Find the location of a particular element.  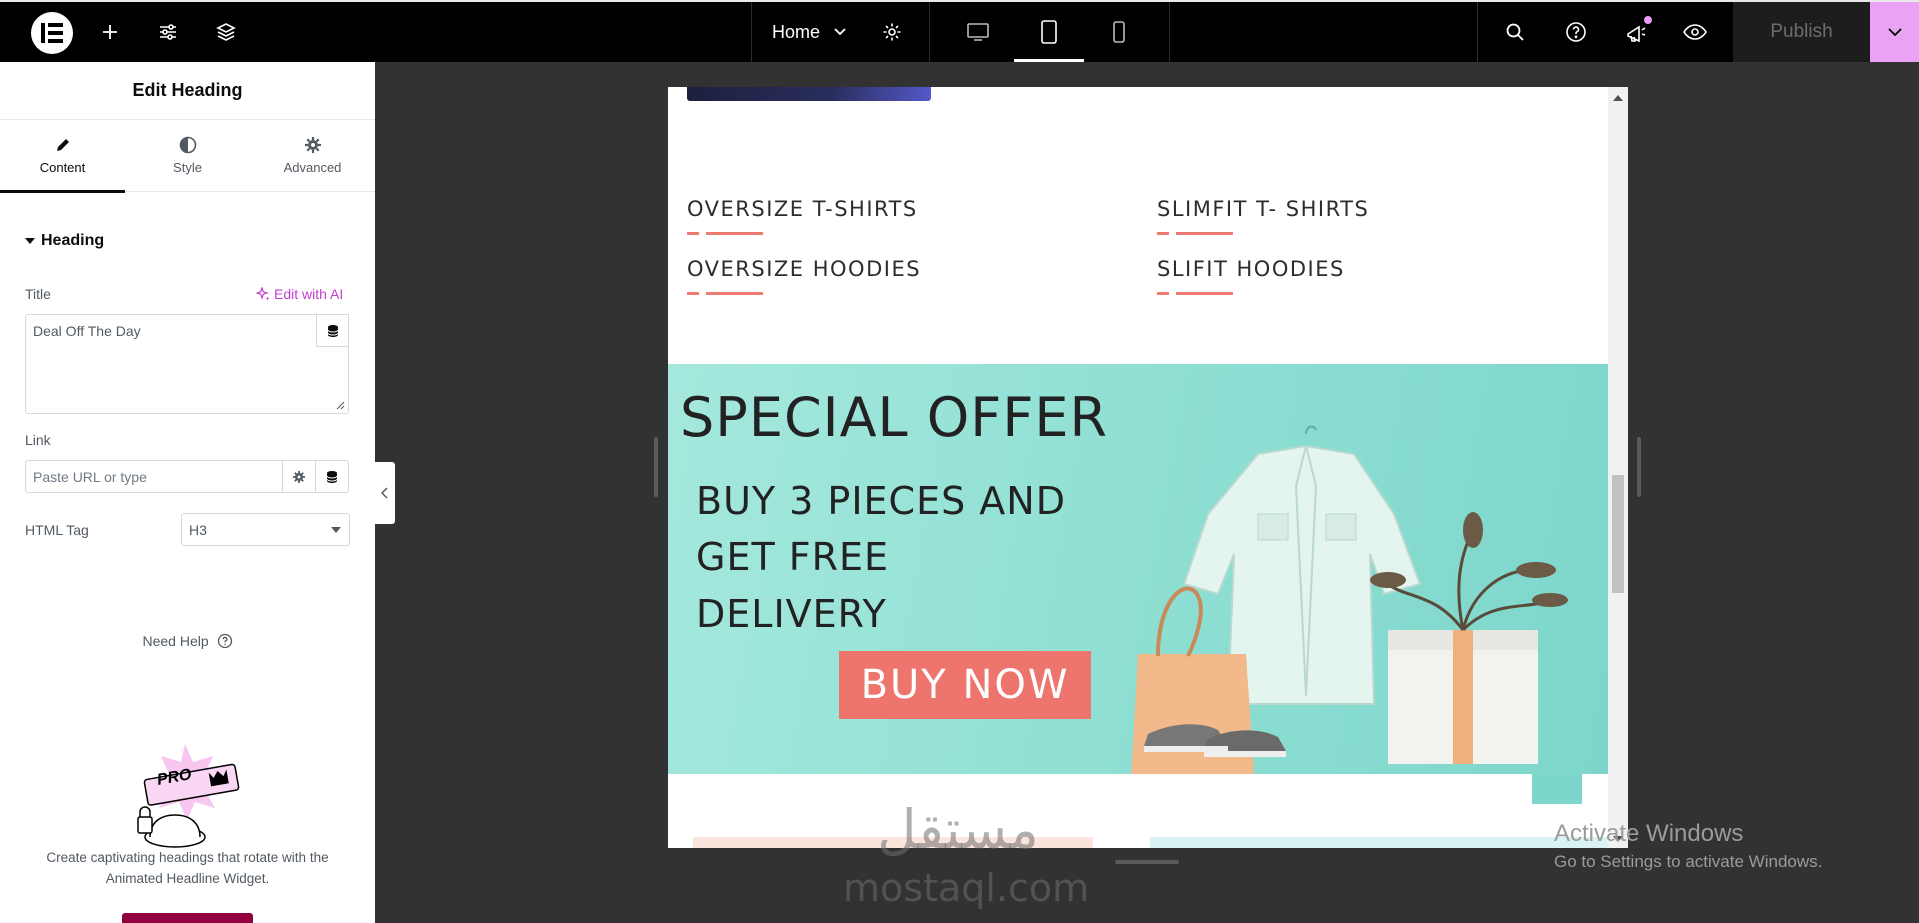

panel-title: Edit Heading is located at coordinates (187, 91).